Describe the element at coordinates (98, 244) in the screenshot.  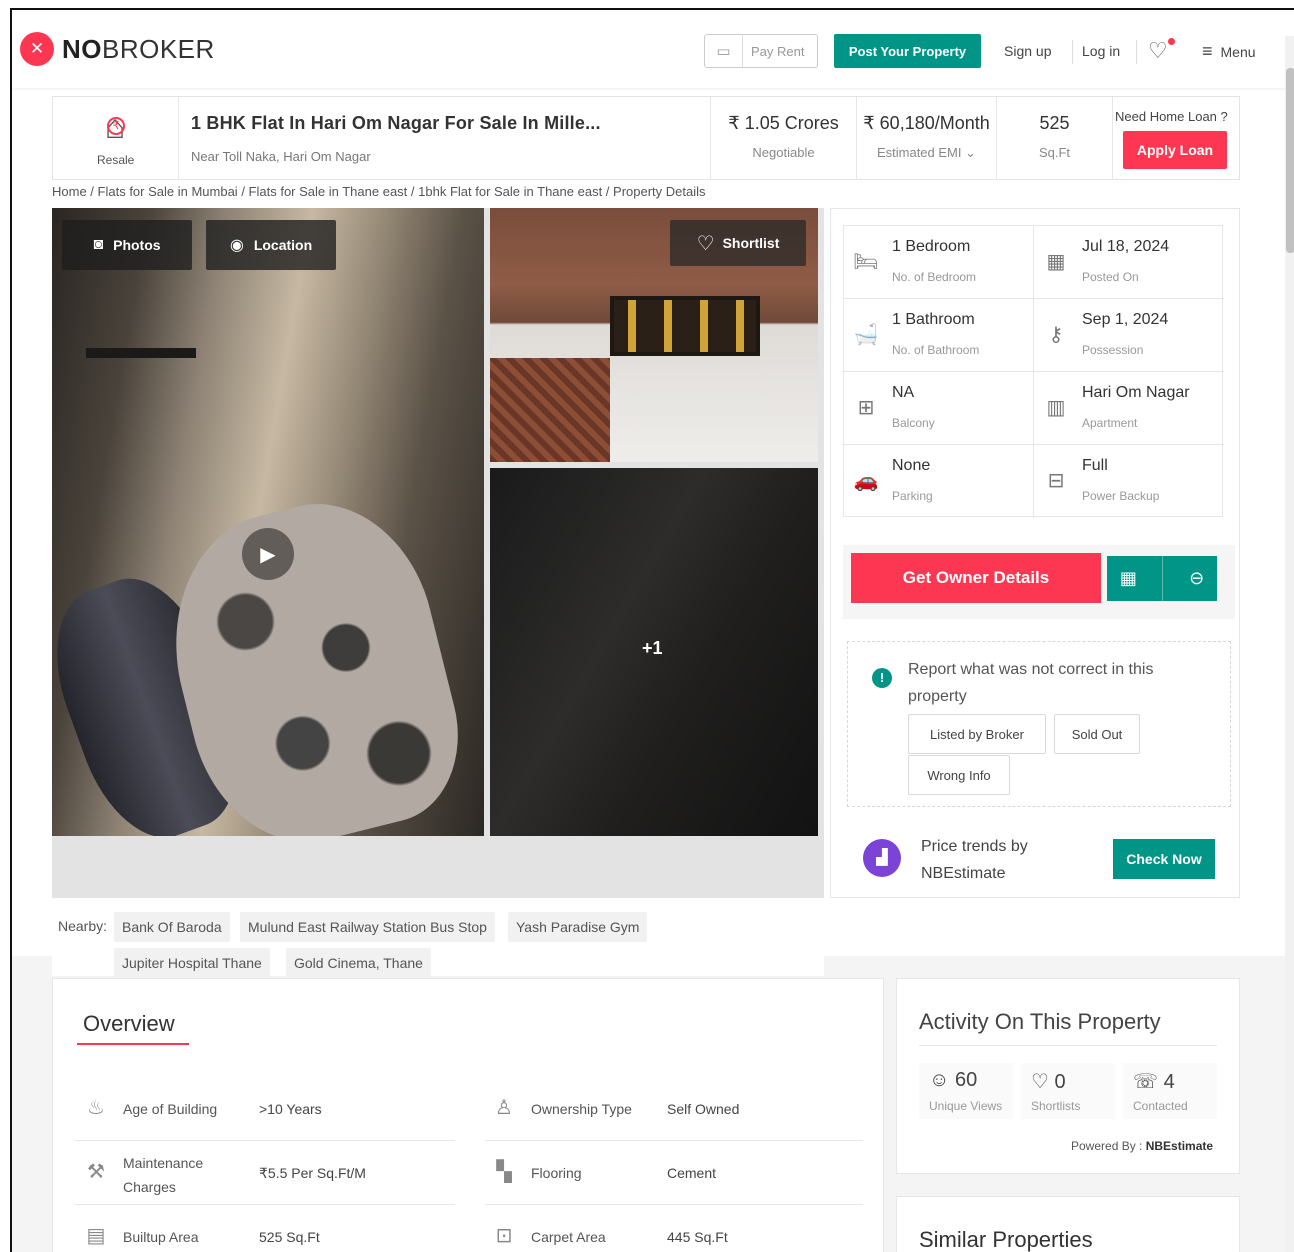
I see `camera-icon: ◙` at that location.